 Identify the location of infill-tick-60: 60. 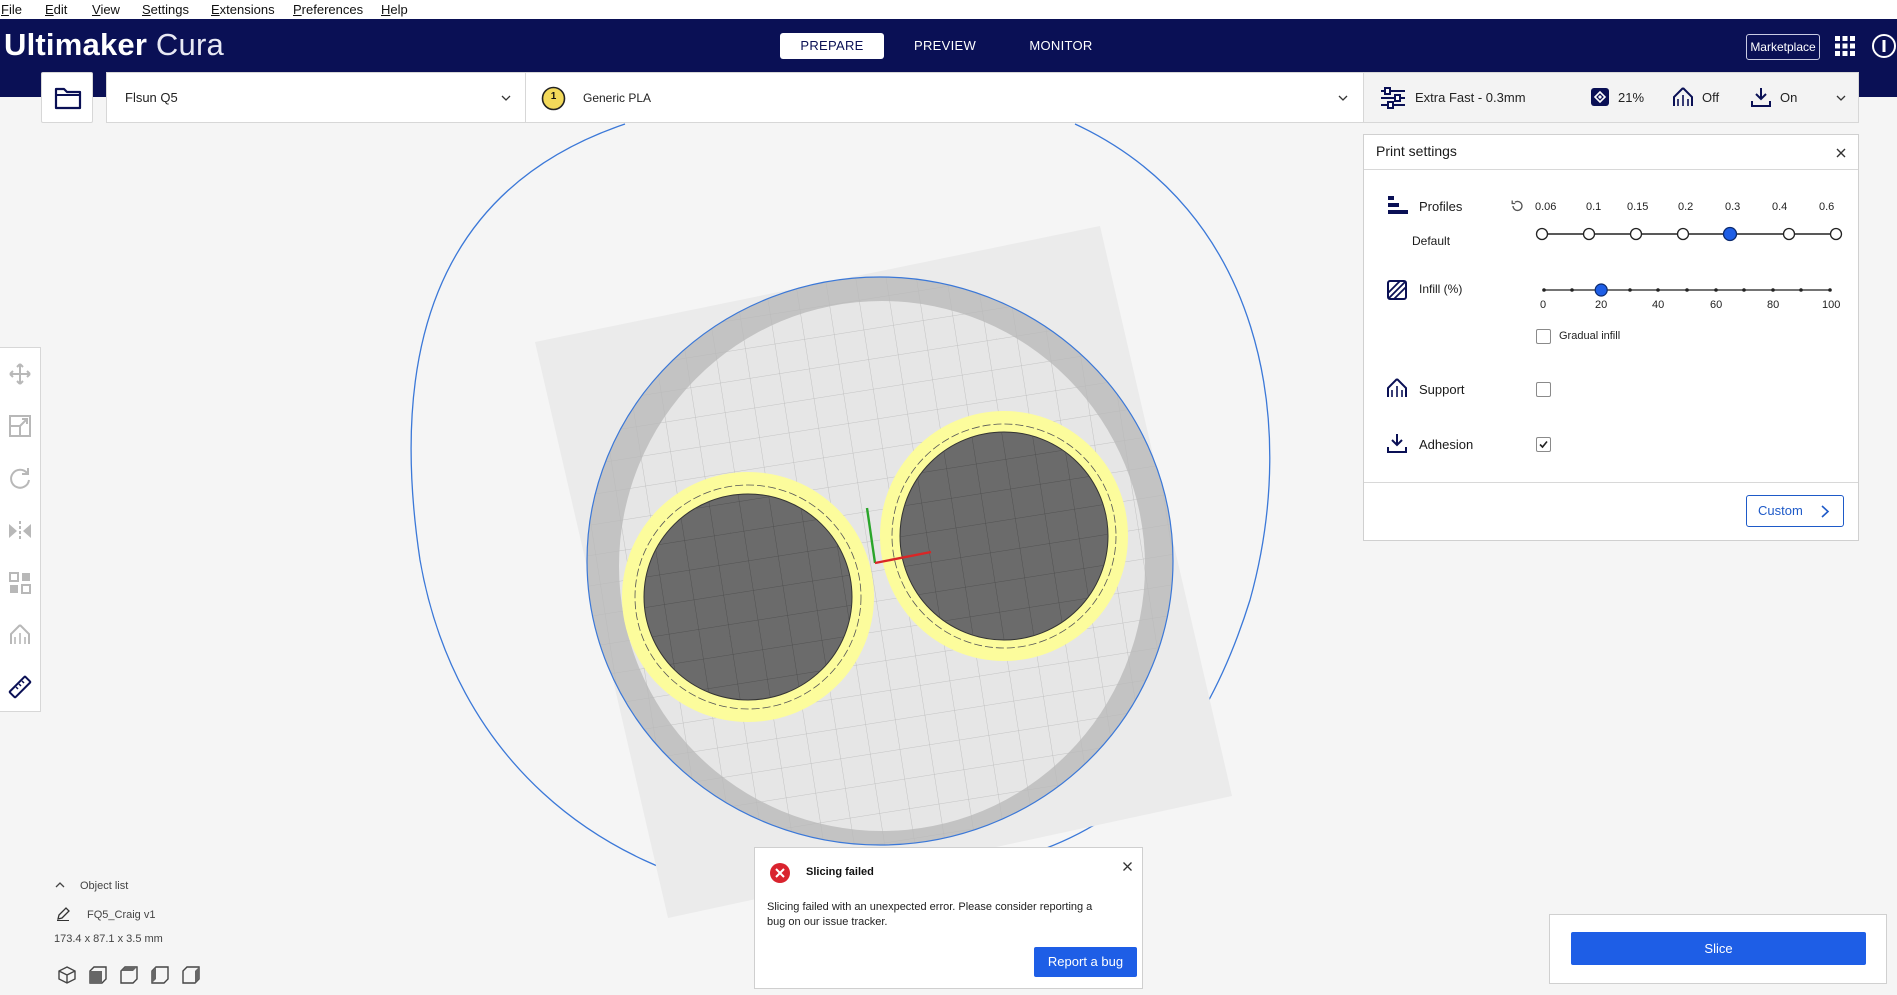
(1716, 305).